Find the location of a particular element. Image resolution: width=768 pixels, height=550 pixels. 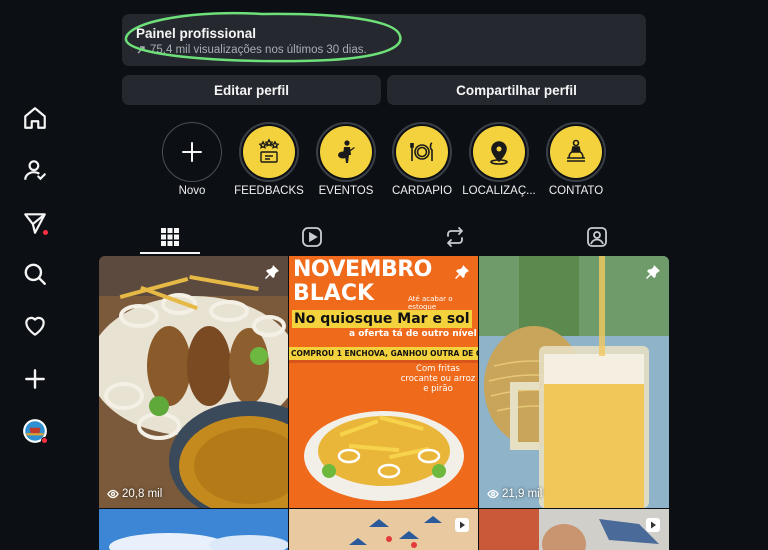

highlight-label: CARDÁPIO is located at coordinates (422, 191).